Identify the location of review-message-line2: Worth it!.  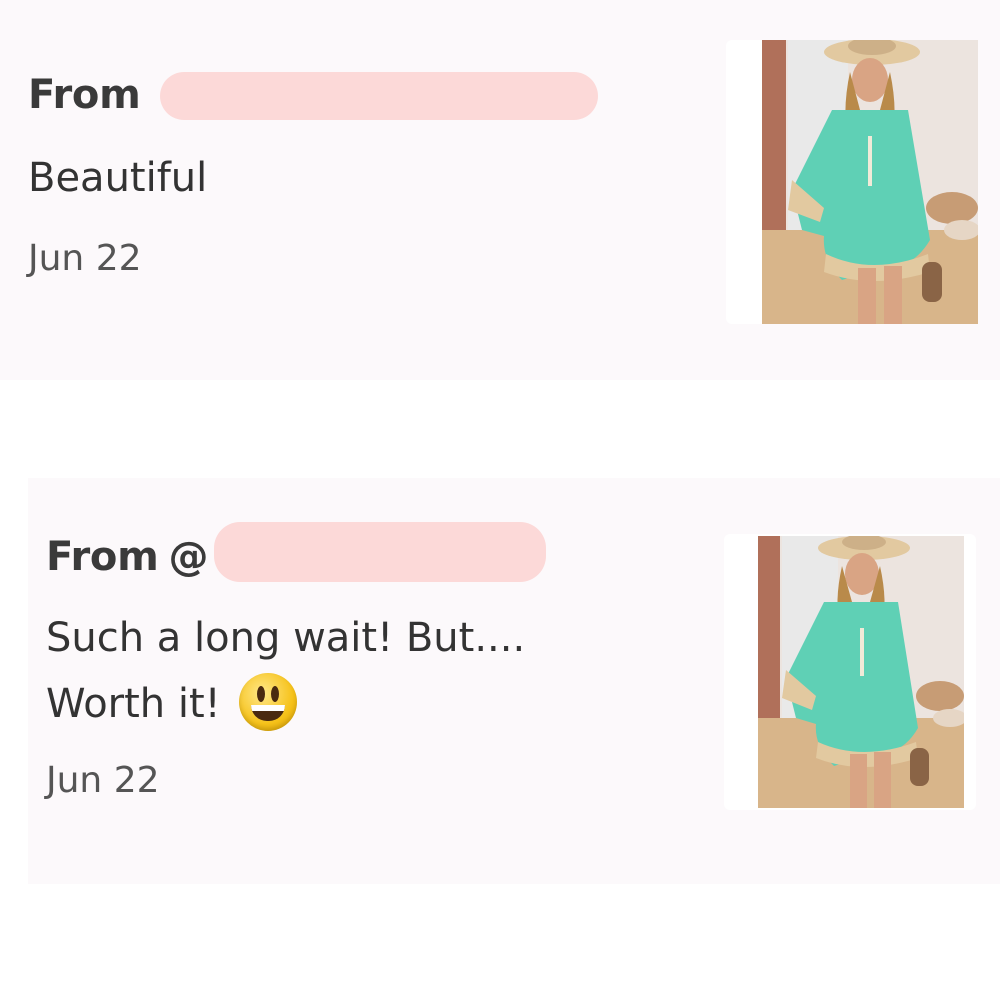
(172, 704).